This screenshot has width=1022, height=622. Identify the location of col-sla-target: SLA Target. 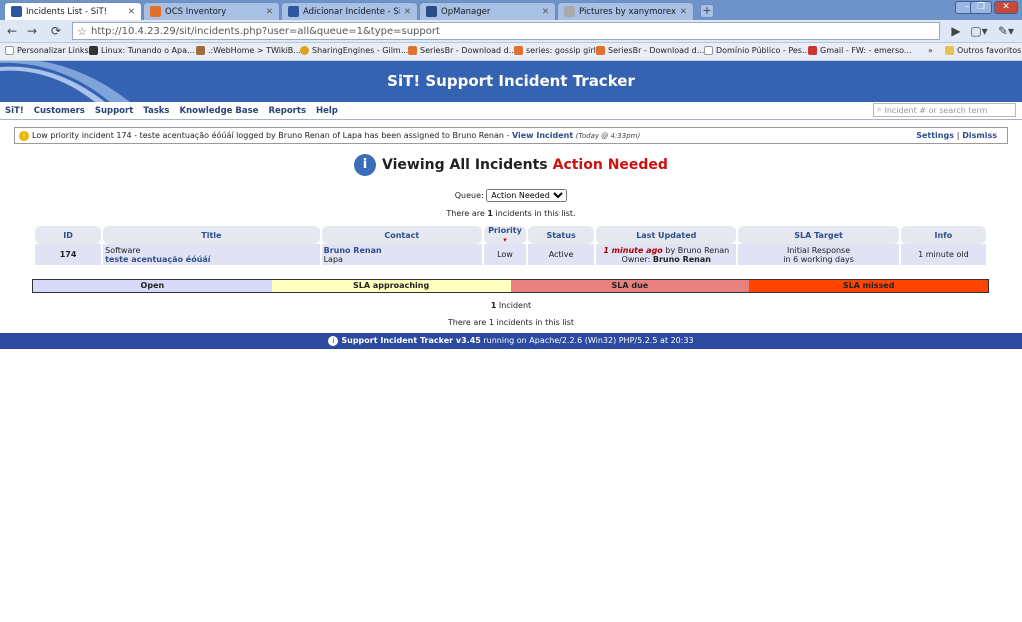
(818, 235).